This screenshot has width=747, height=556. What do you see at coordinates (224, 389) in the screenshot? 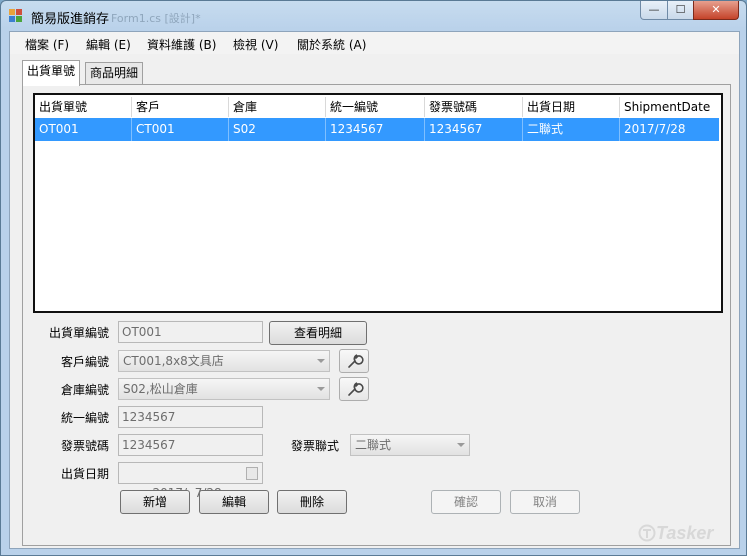
I see `warehouse-combobox: S02,松山倉庫` at bounding box center [224, 389].